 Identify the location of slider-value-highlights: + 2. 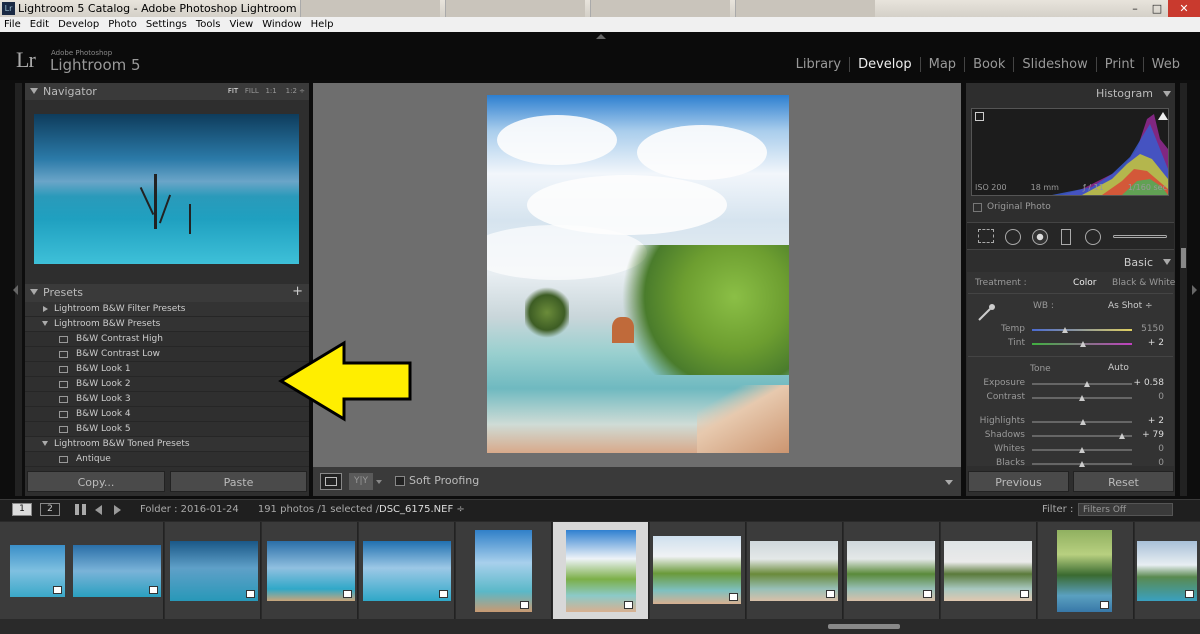
(1144, 421).